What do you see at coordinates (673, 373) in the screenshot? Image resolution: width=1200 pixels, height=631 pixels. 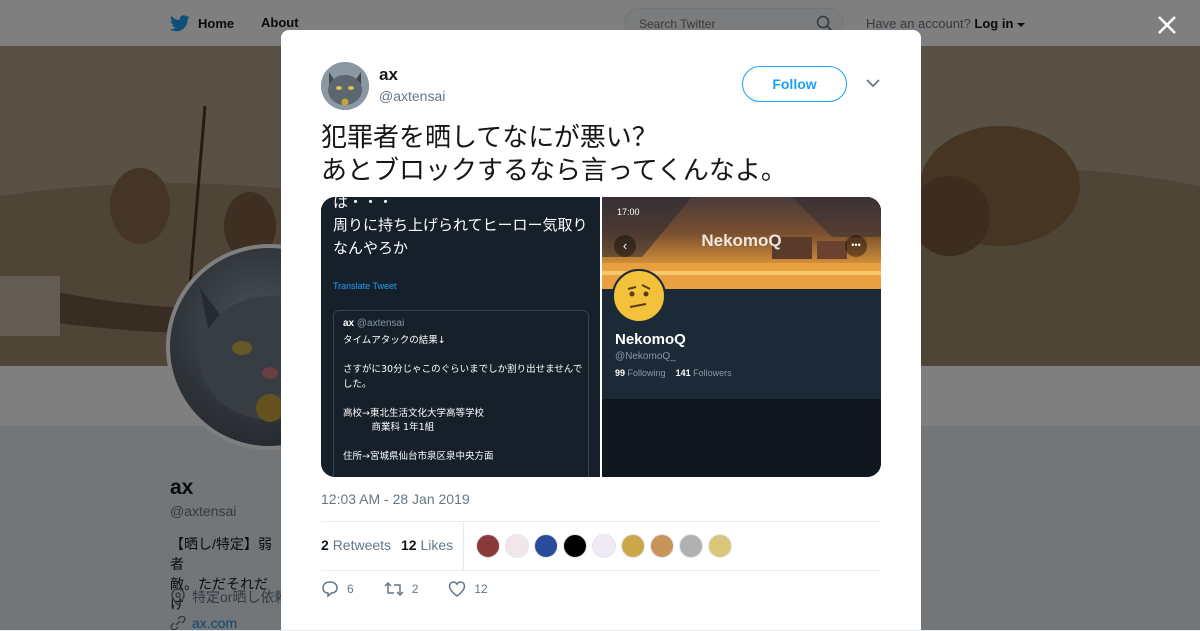 I see `profile-card-stats: 99 Following 141 Followers` at bounding box center [673, 373].